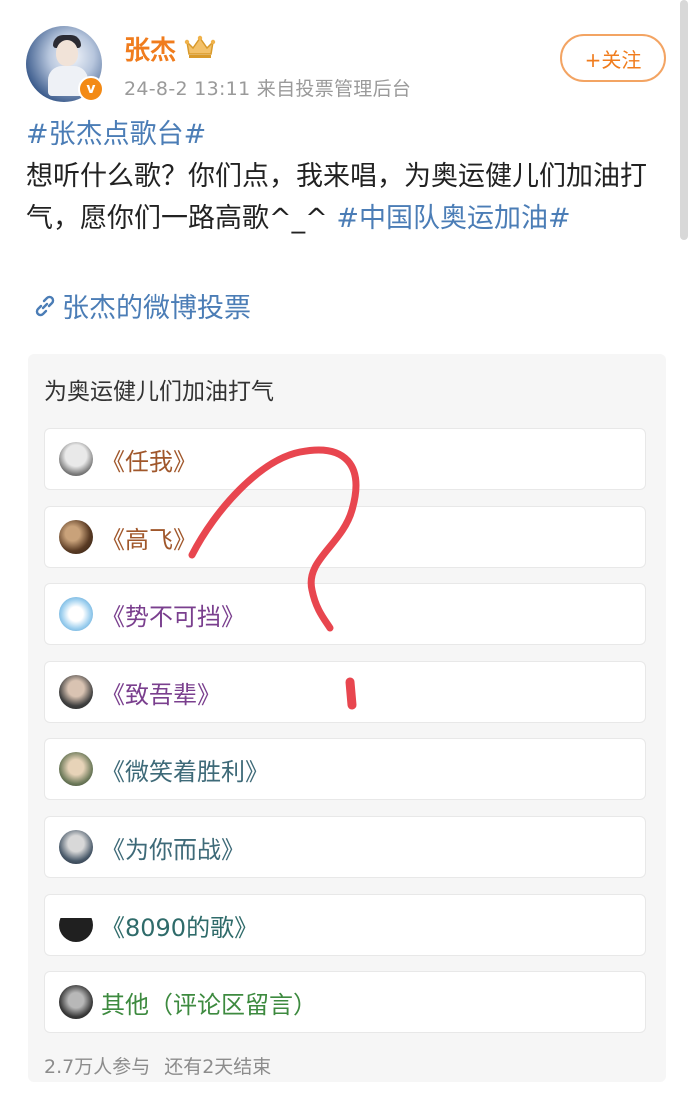 The image size is (690, 1096). Describe the element at coordinates (345, 537) in the screenshot. I see `poll-option: 《高飞》` at that location.